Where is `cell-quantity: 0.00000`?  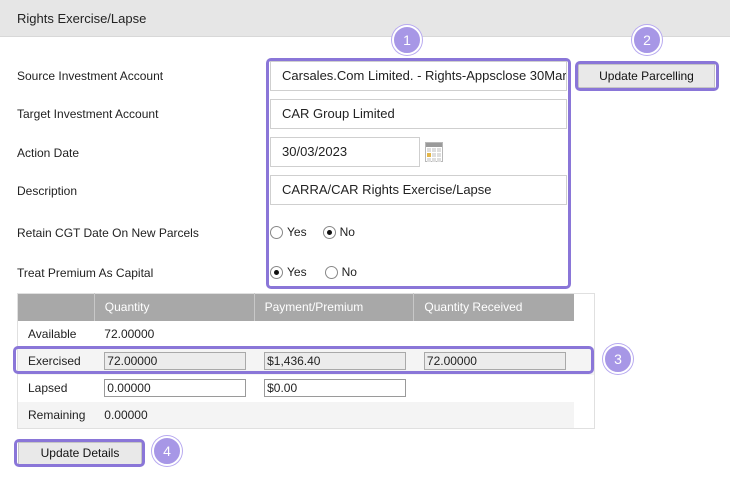 cell-quantity: 0.00000 is located at coordinates (174, 415).